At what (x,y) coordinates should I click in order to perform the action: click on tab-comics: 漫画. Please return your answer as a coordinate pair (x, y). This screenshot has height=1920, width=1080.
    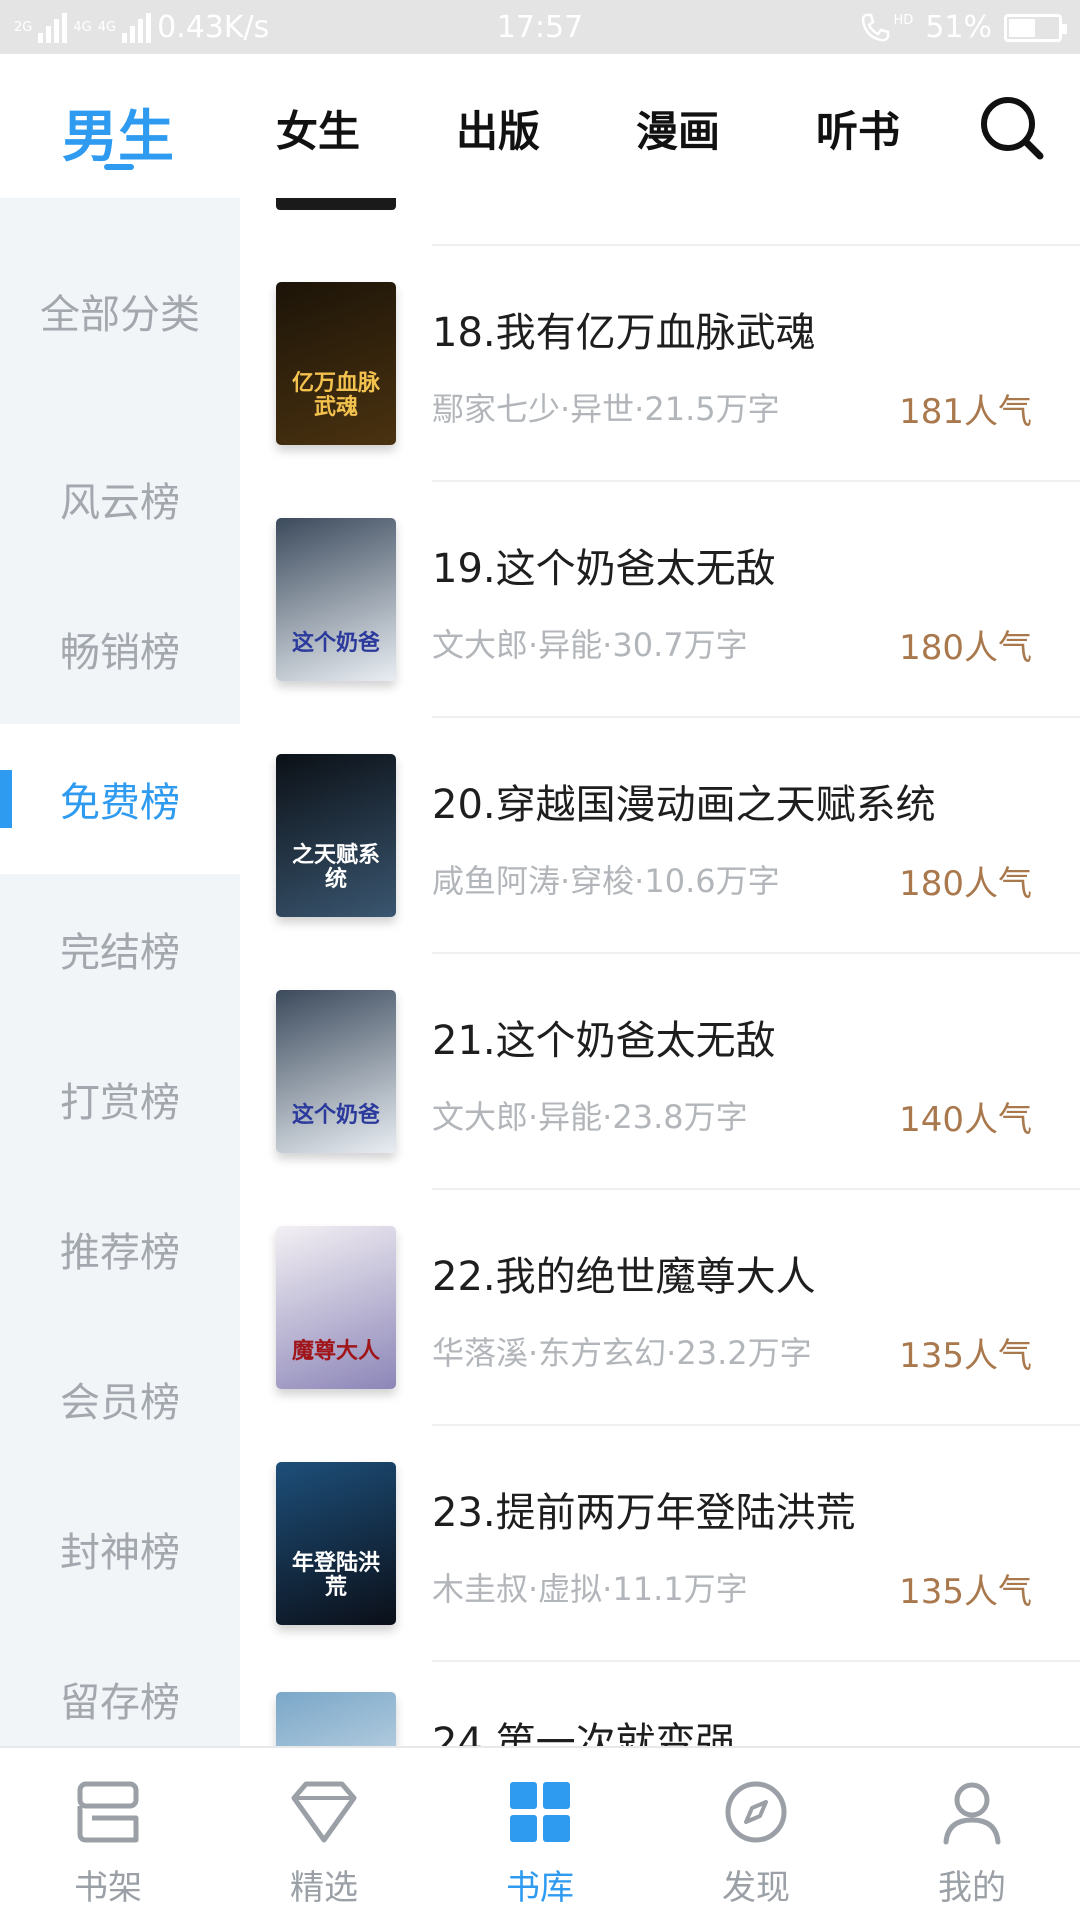
    Looking at the image, I should click on (678, 128).